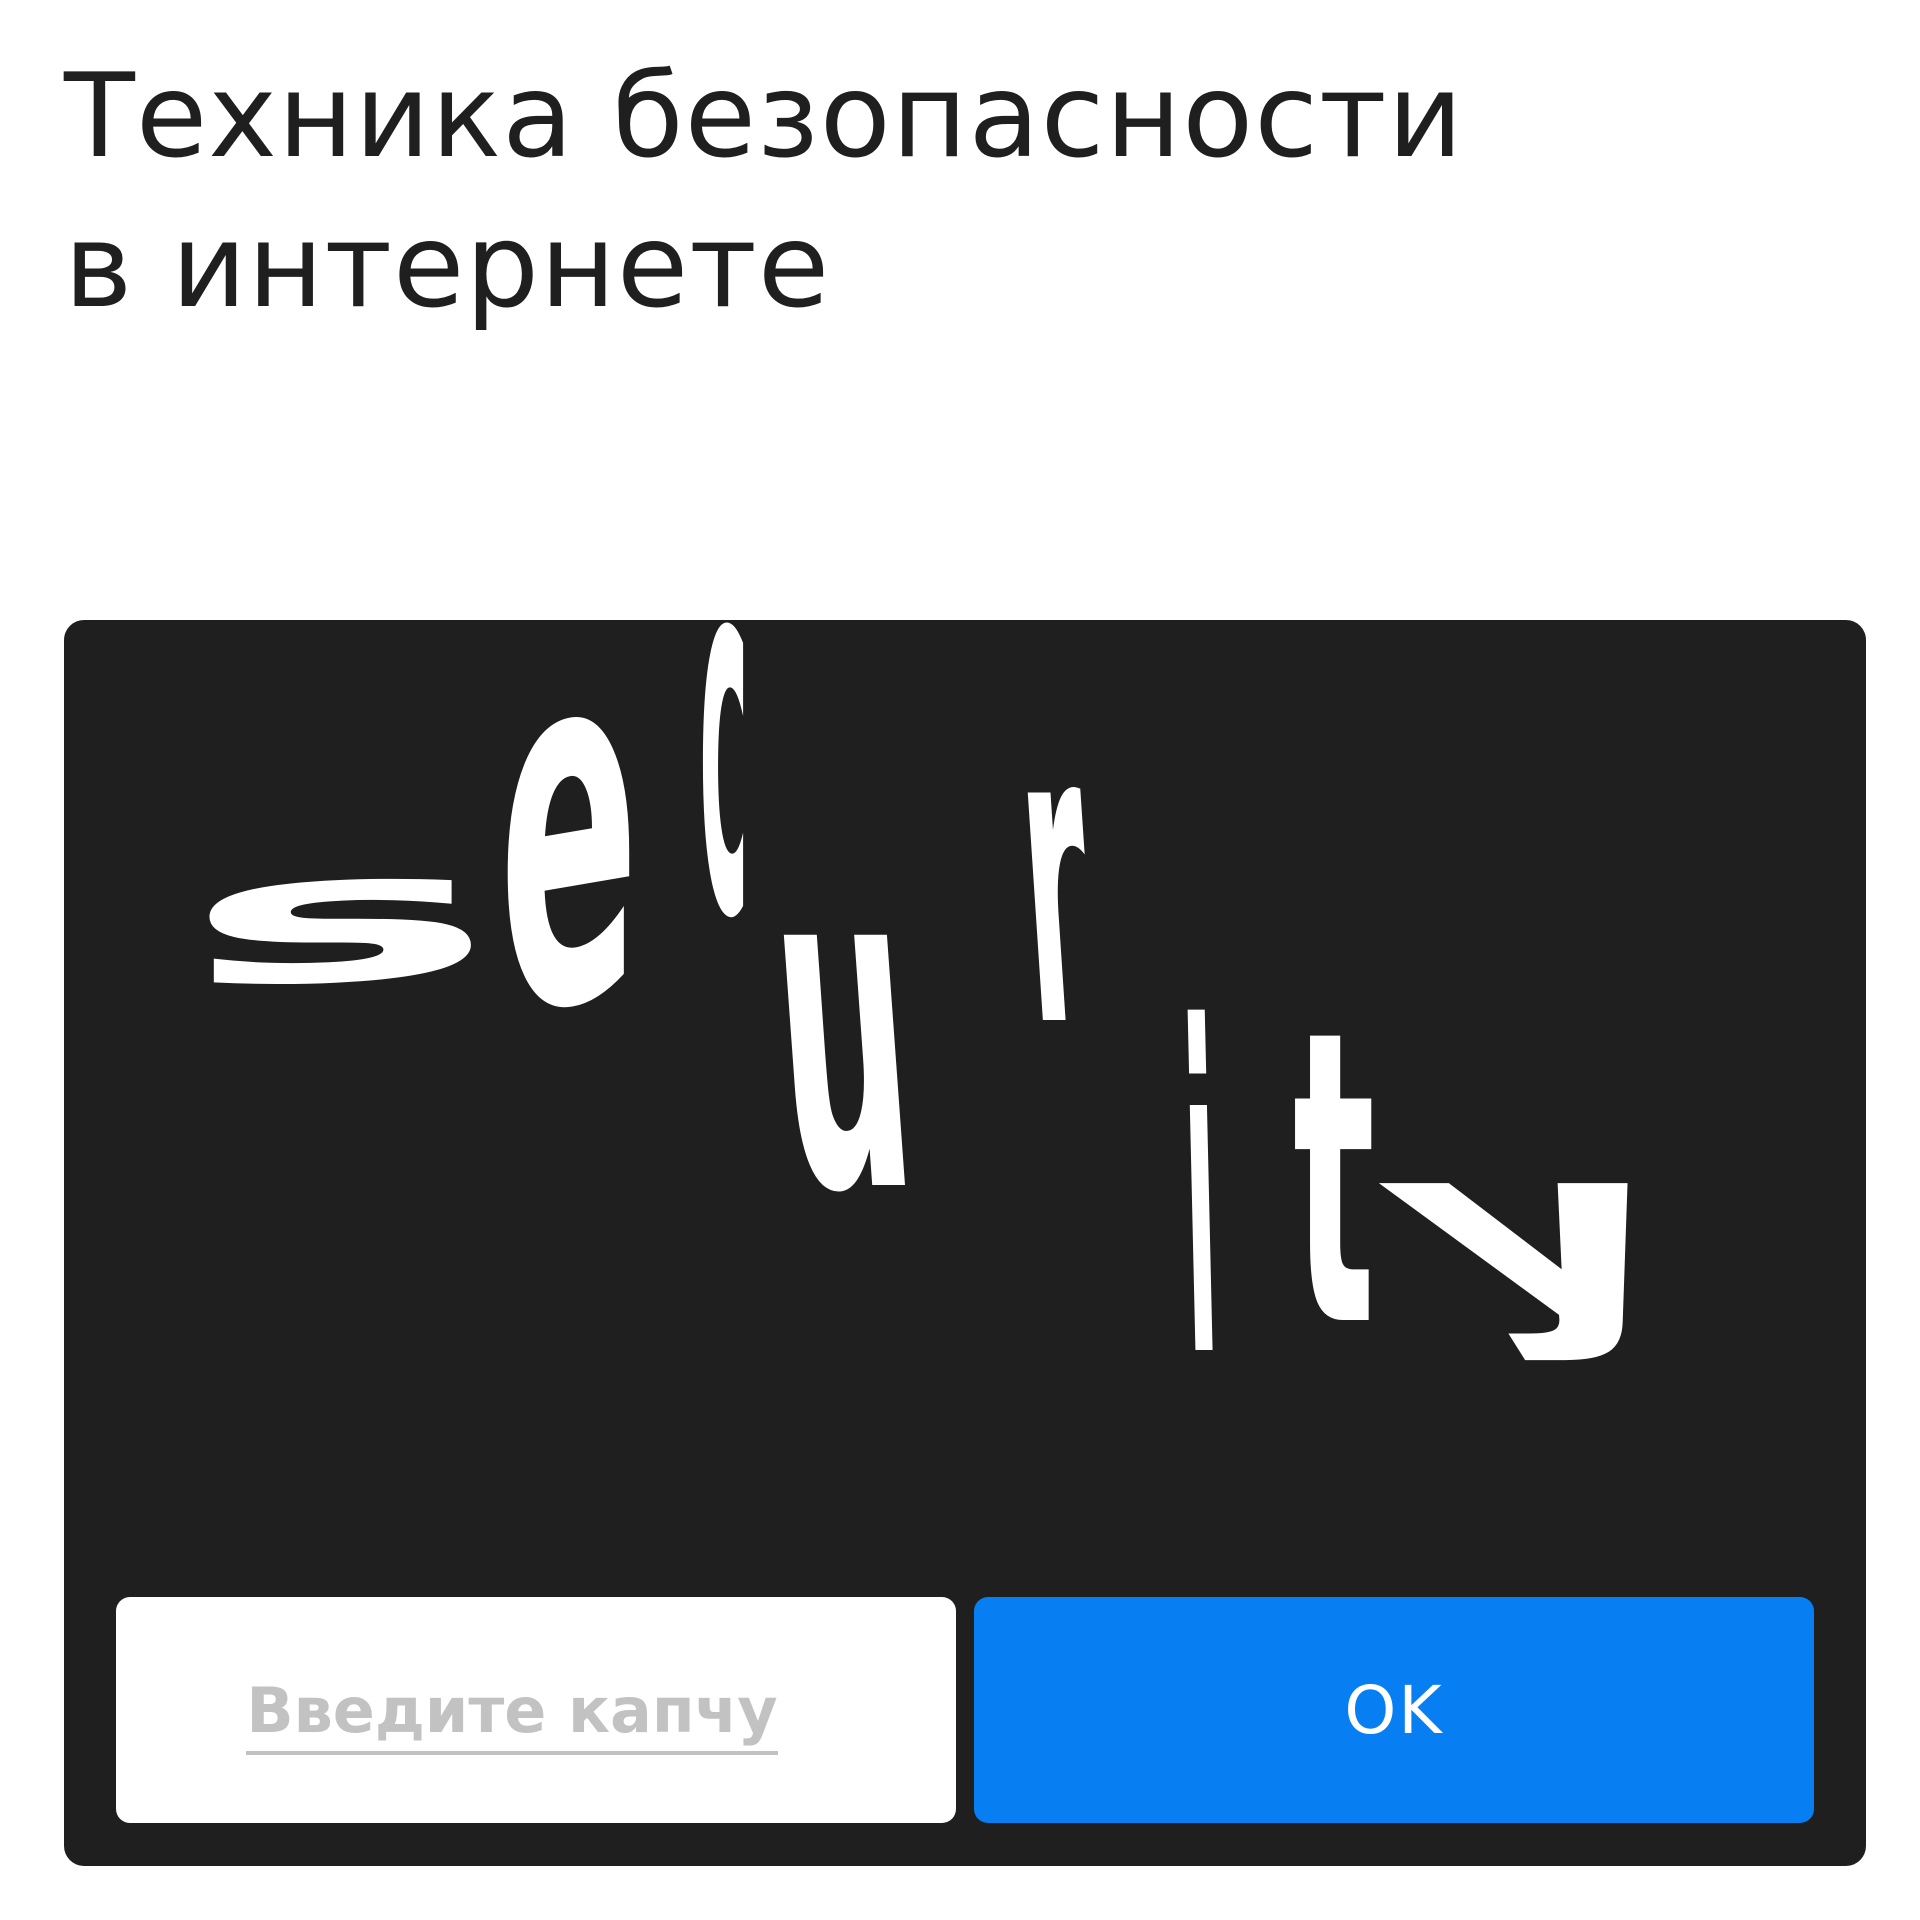 The width and height of the screenshot is (1920, 1920). What do you see at coordinates (843, 1027) in the screenshot?
I see `captcha-letter-u: u` at bounding box center [843, 1027].